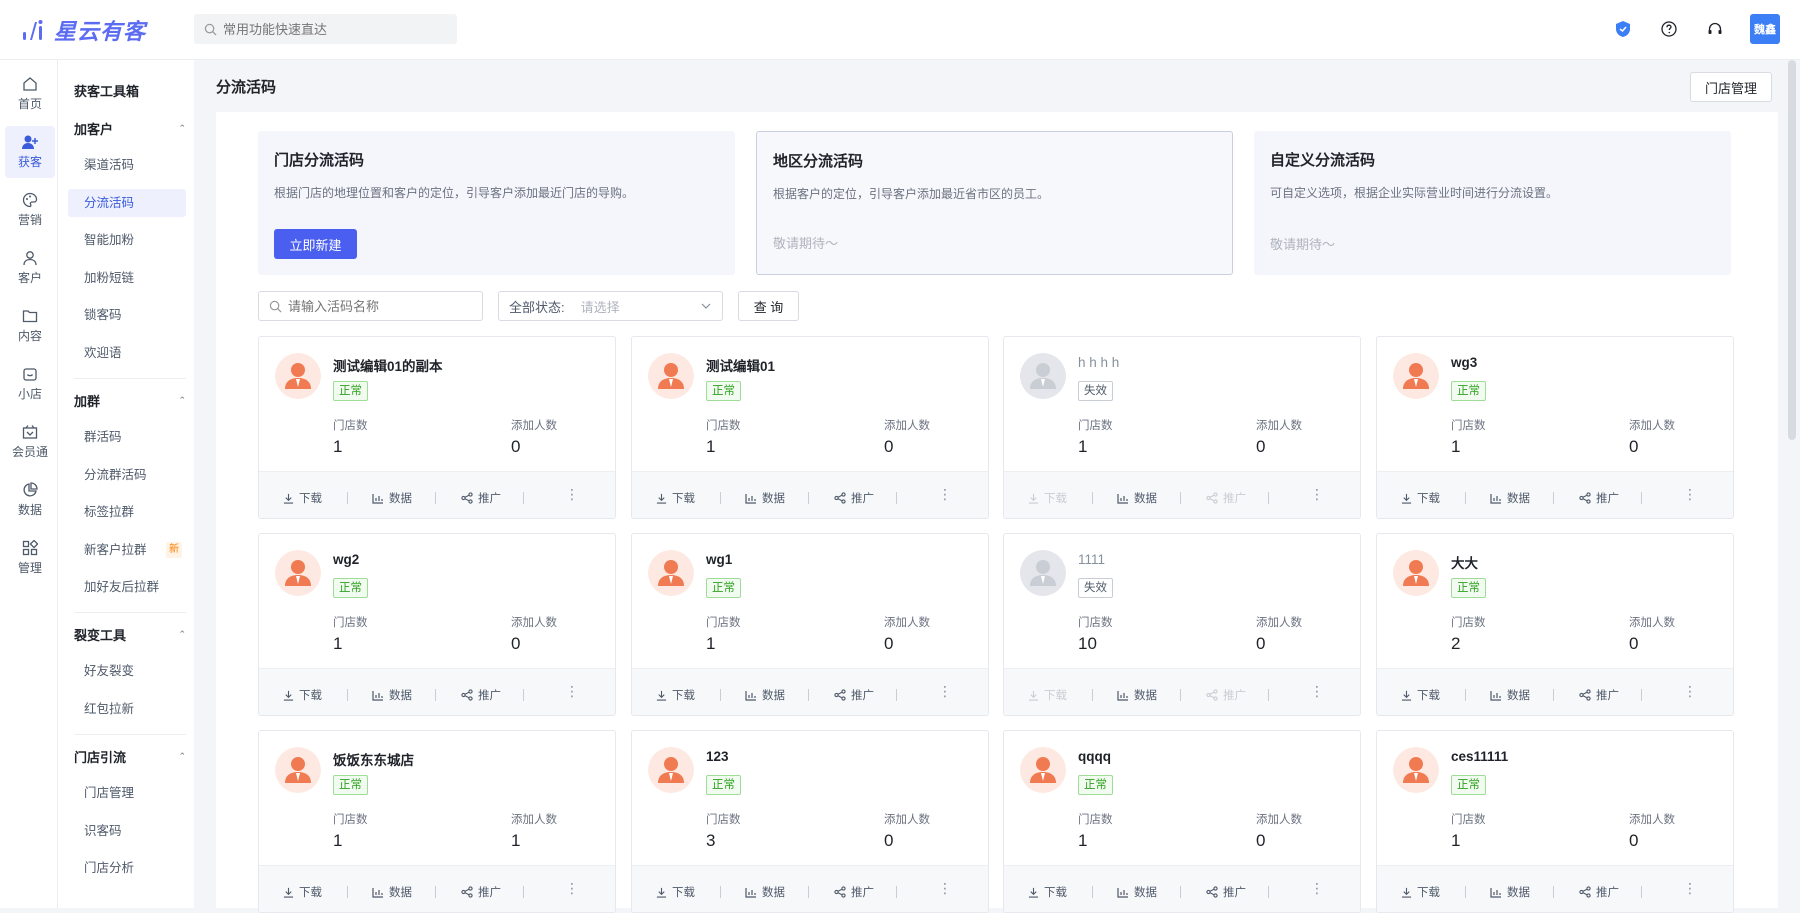 The height and width of the screenshot is (913, 1800). What do you see at coordinates (30, 94) in the screenshot?
I see `rail-item-home: 首页` at bounding box center [30, 94].